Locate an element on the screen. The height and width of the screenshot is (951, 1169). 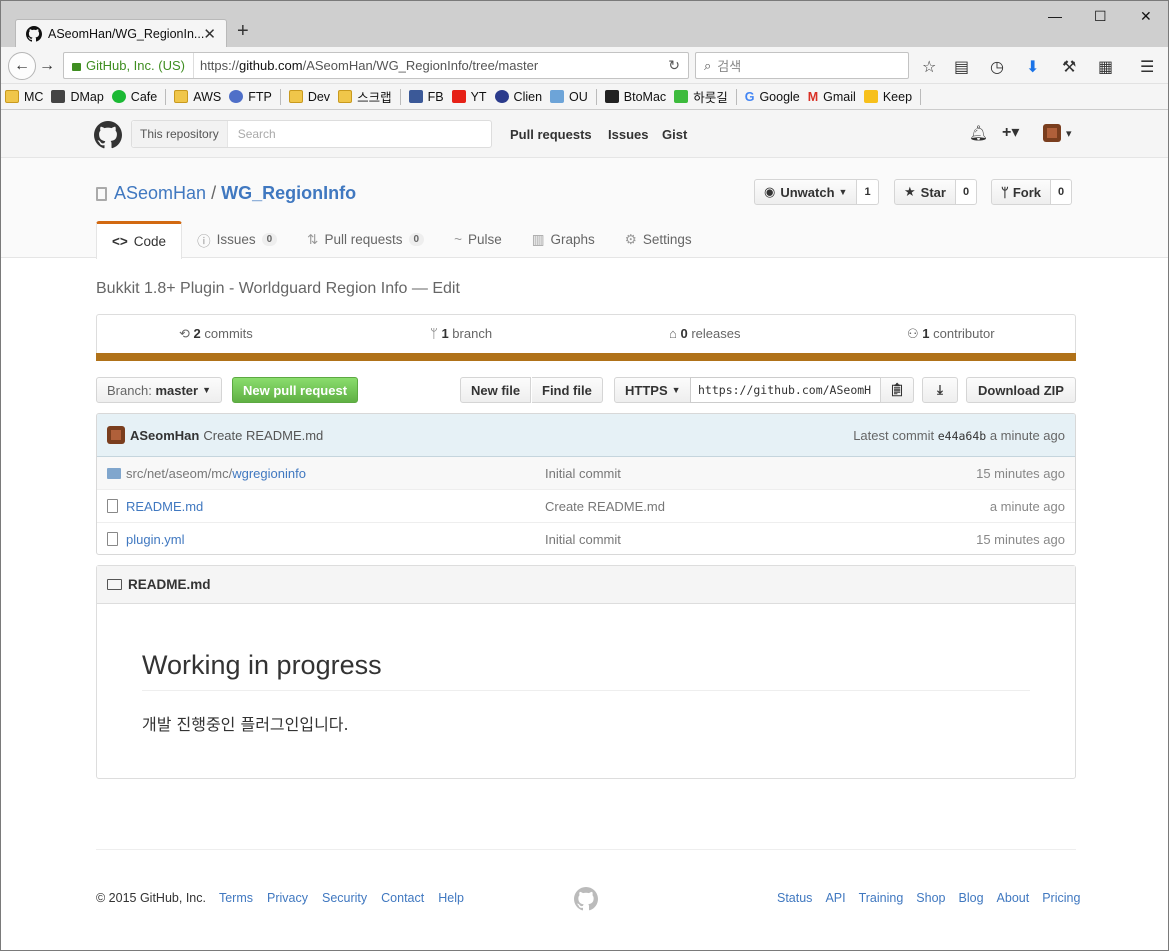
bookmark-mc: MC is located at coordinates (24, 97).